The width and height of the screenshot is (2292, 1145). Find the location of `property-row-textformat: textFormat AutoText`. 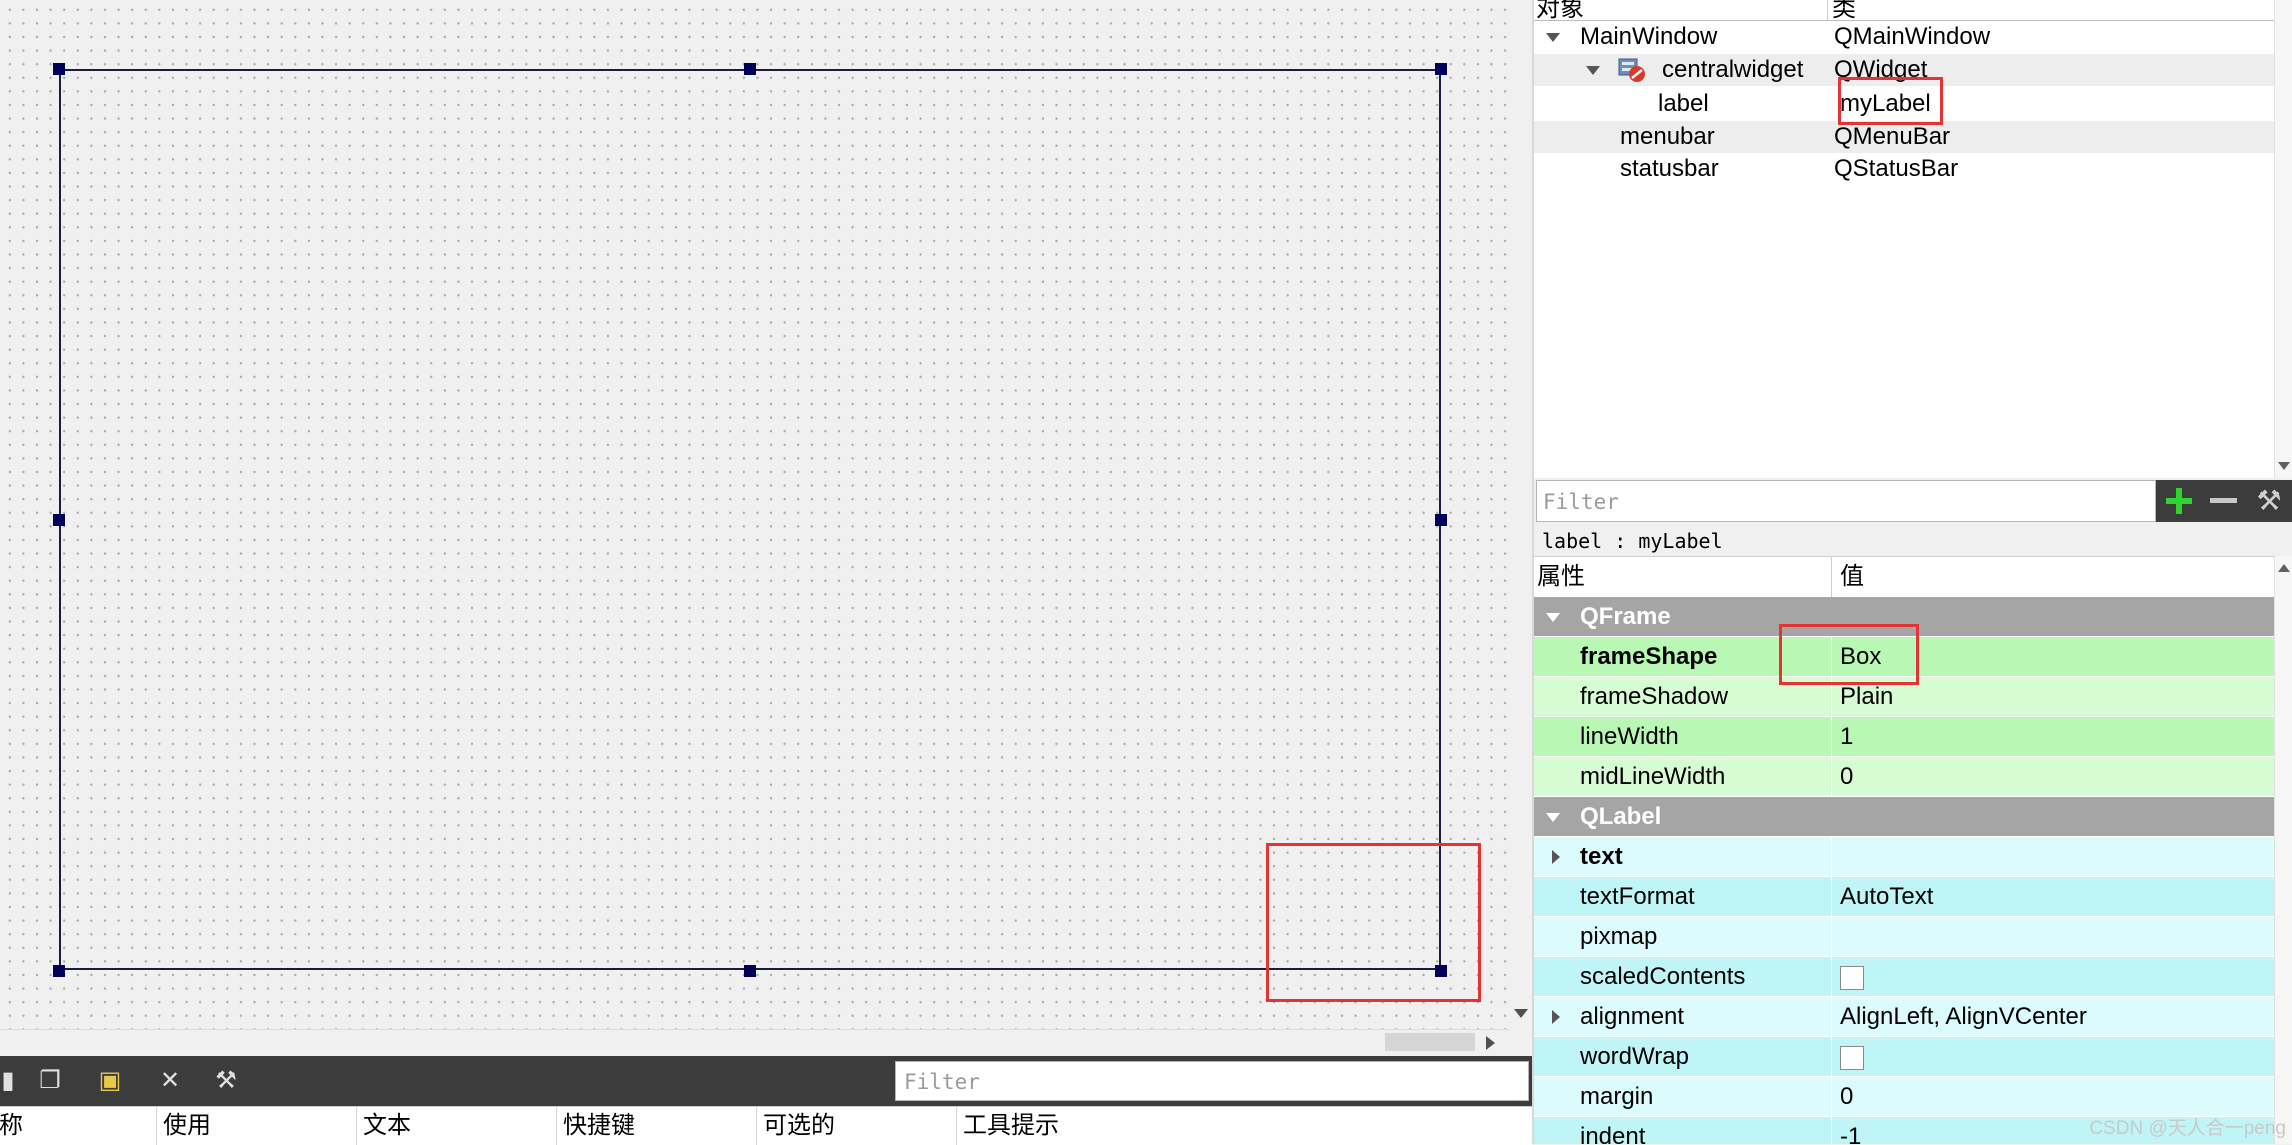

property-row-textformat: textFormat AutoText is located at coordinates (1904, 897).